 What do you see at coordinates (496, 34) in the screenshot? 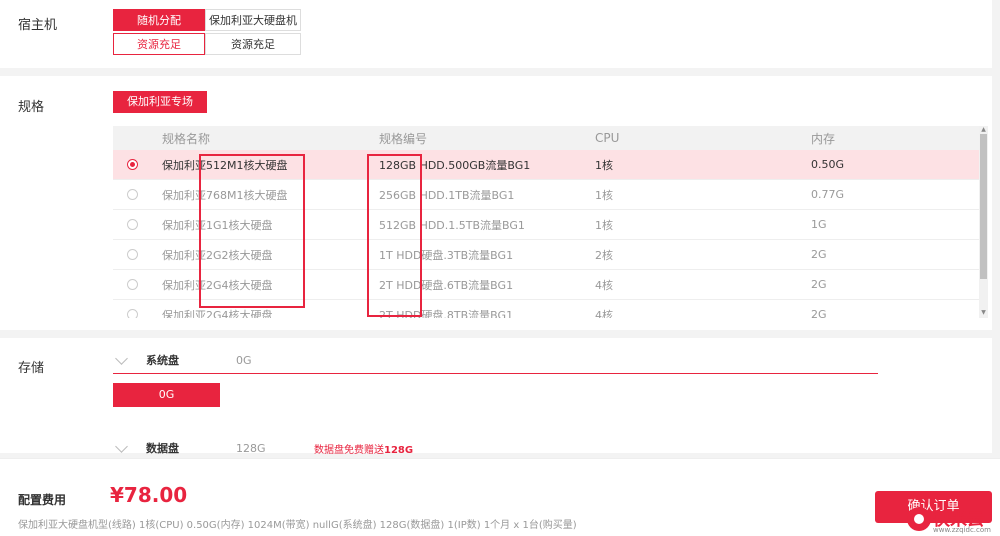
I see `host-section: 宿主机 随机分配 保加利亚大硬盘机型 资源充足 资源充足` at bounding box center [496, 34].